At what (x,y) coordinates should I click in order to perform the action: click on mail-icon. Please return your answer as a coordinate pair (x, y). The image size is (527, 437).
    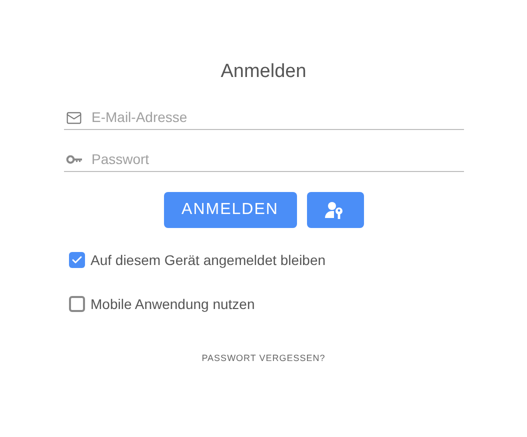
    Looking at the image, I should click on (74, 118).